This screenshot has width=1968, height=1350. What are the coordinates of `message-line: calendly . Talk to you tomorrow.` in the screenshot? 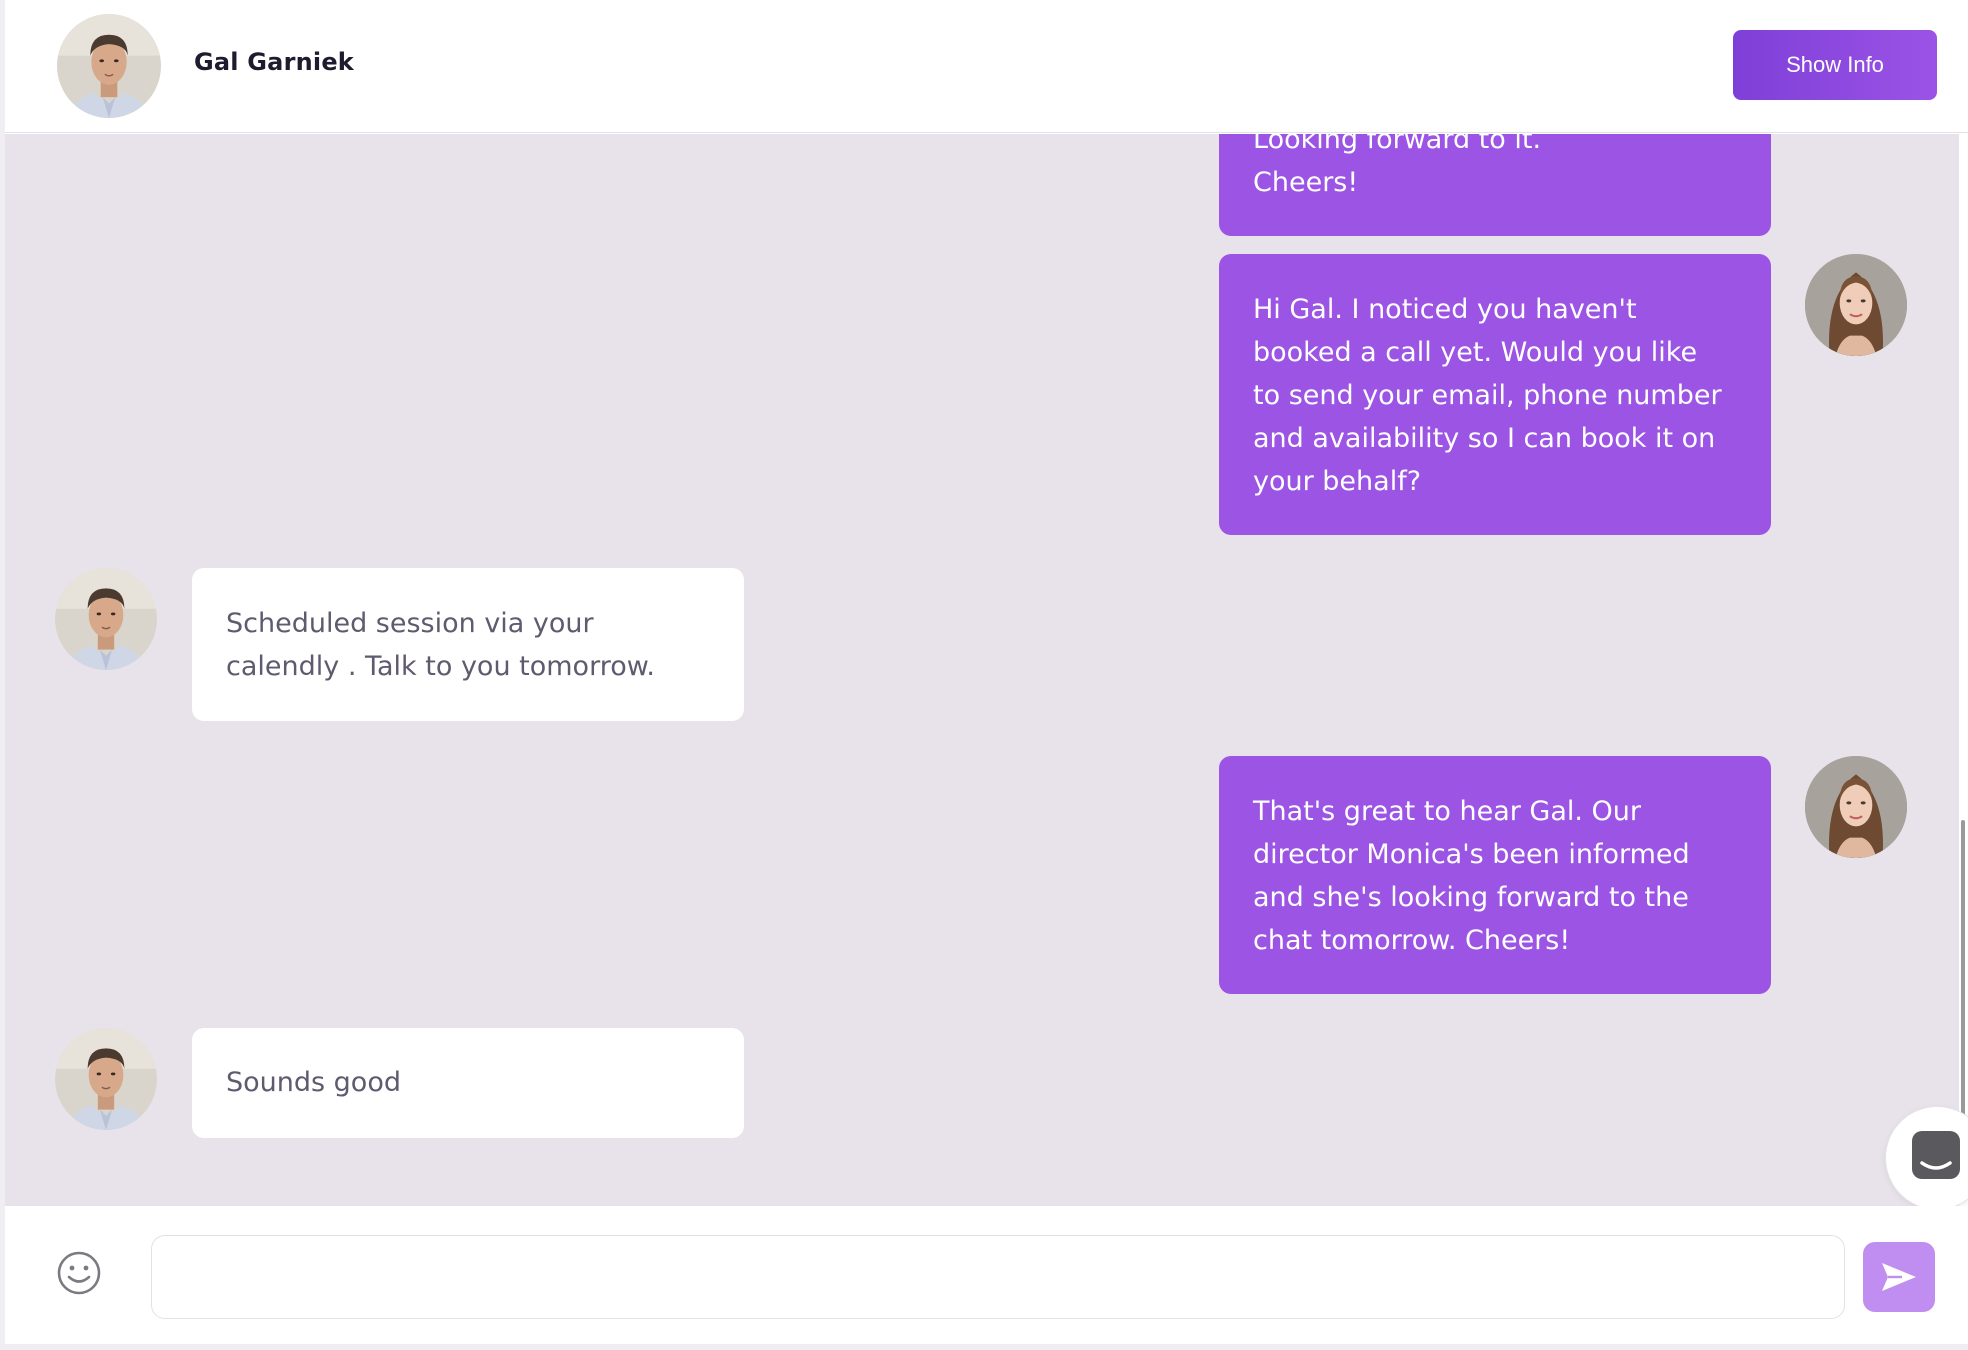 It's located at (440, 666).